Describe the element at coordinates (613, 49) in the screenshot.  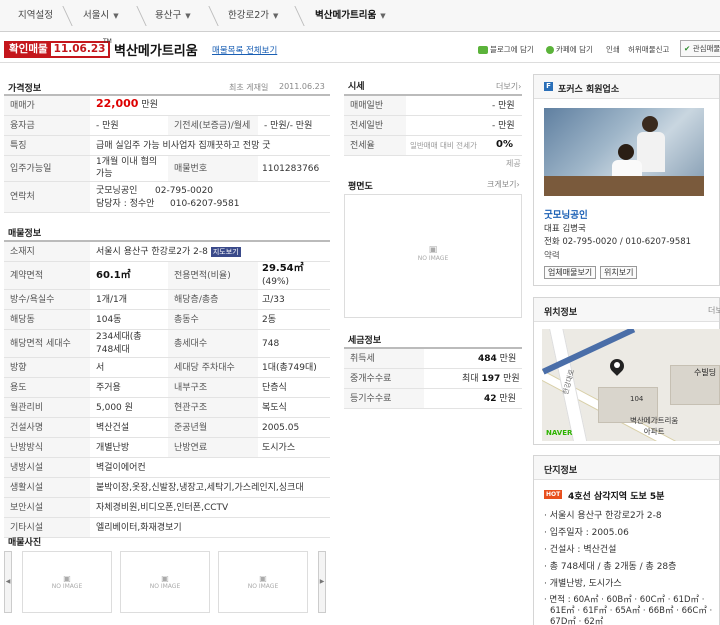
I see `print-button: 인쇄` at that location.